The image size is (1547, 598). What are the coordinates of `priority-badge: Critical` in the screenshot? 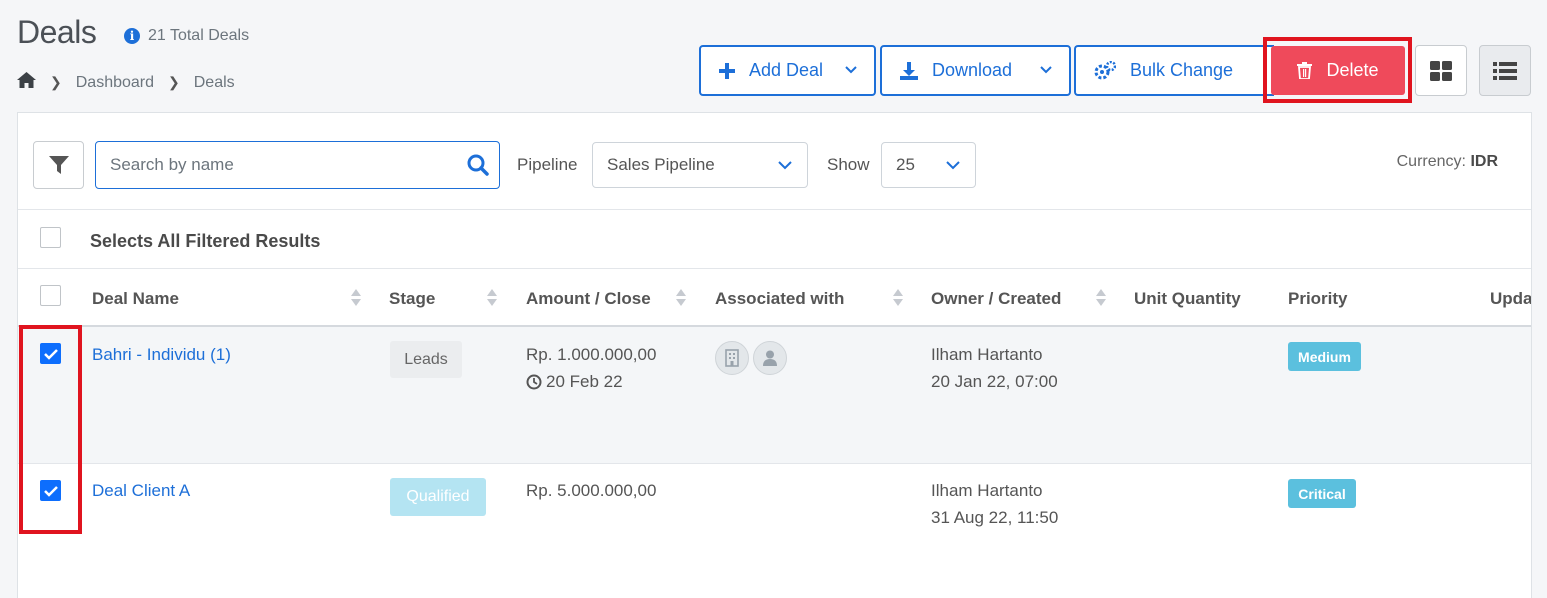 It's located at (1322, 493).